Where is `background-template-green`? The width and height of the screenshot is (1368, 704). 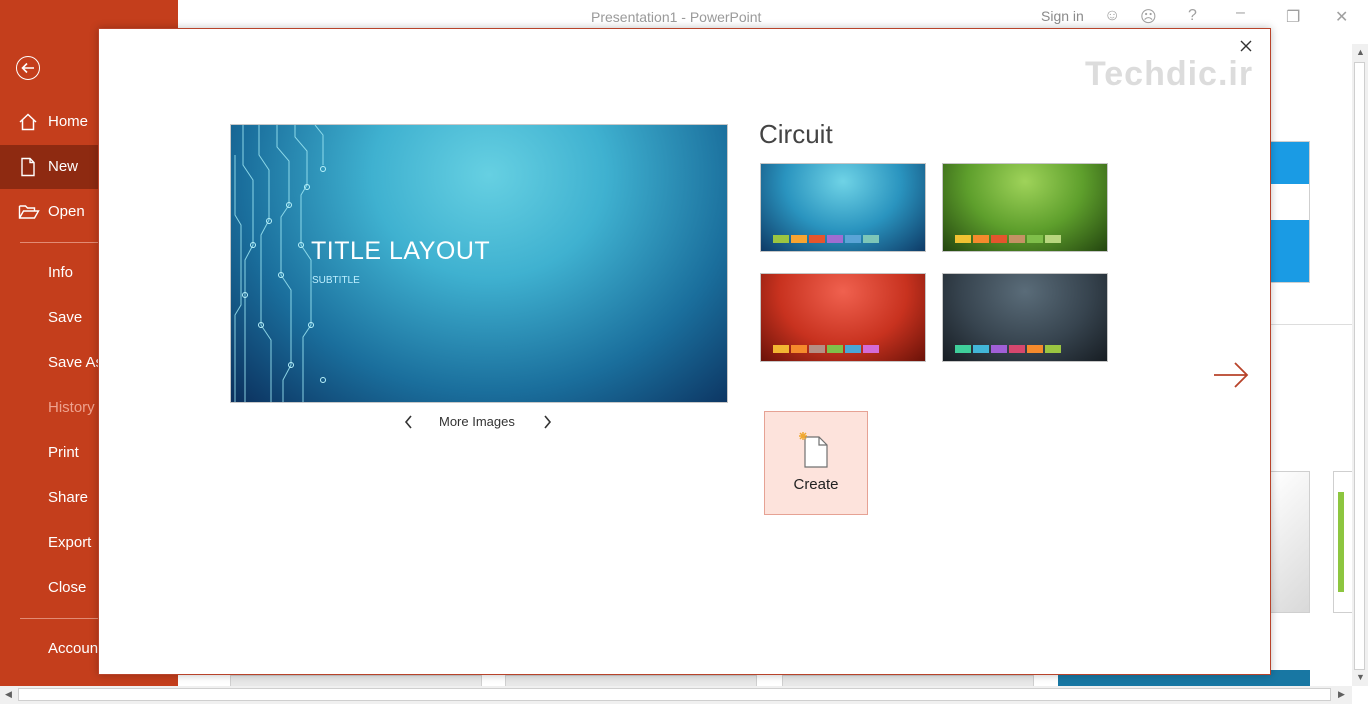 background-template-green is located at coordinates (1343, 542).